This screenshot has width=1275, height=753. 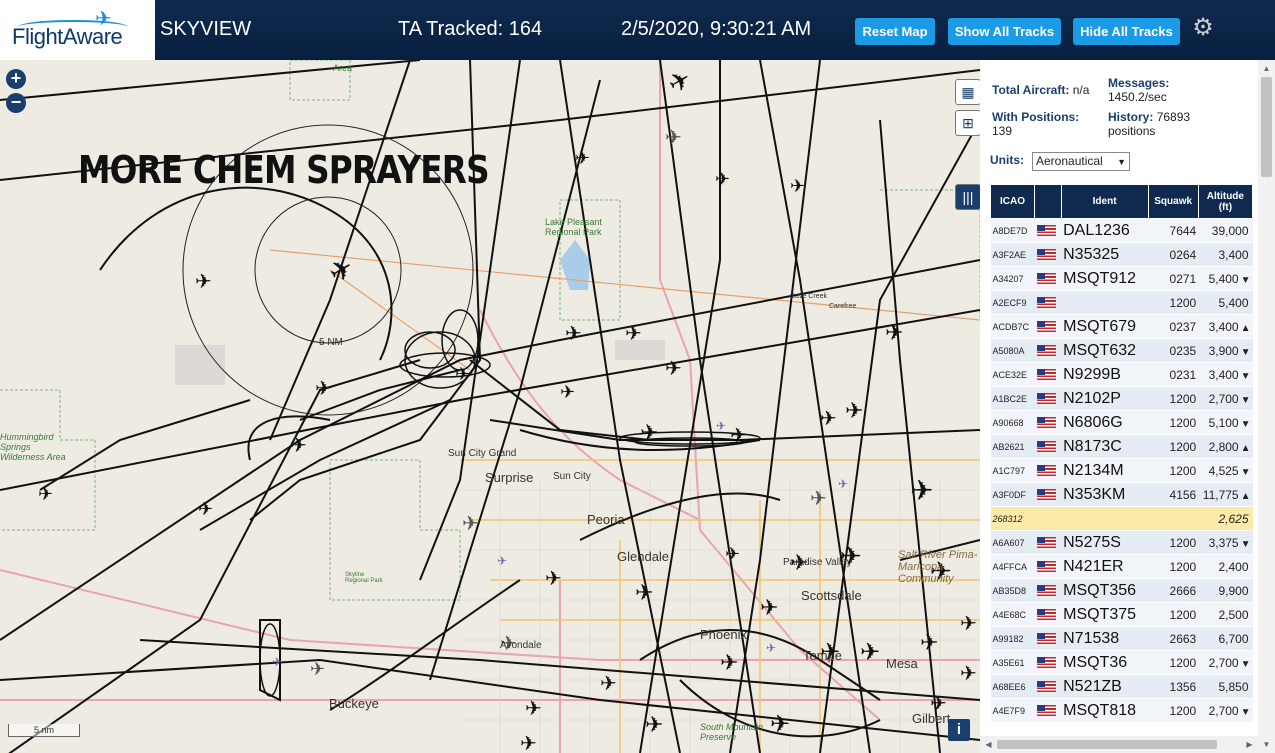 What do you see at coordinates (1223, 662) in the screenshot?
I see `altitude-value: 2,700` at bounding box center [1223, 662].